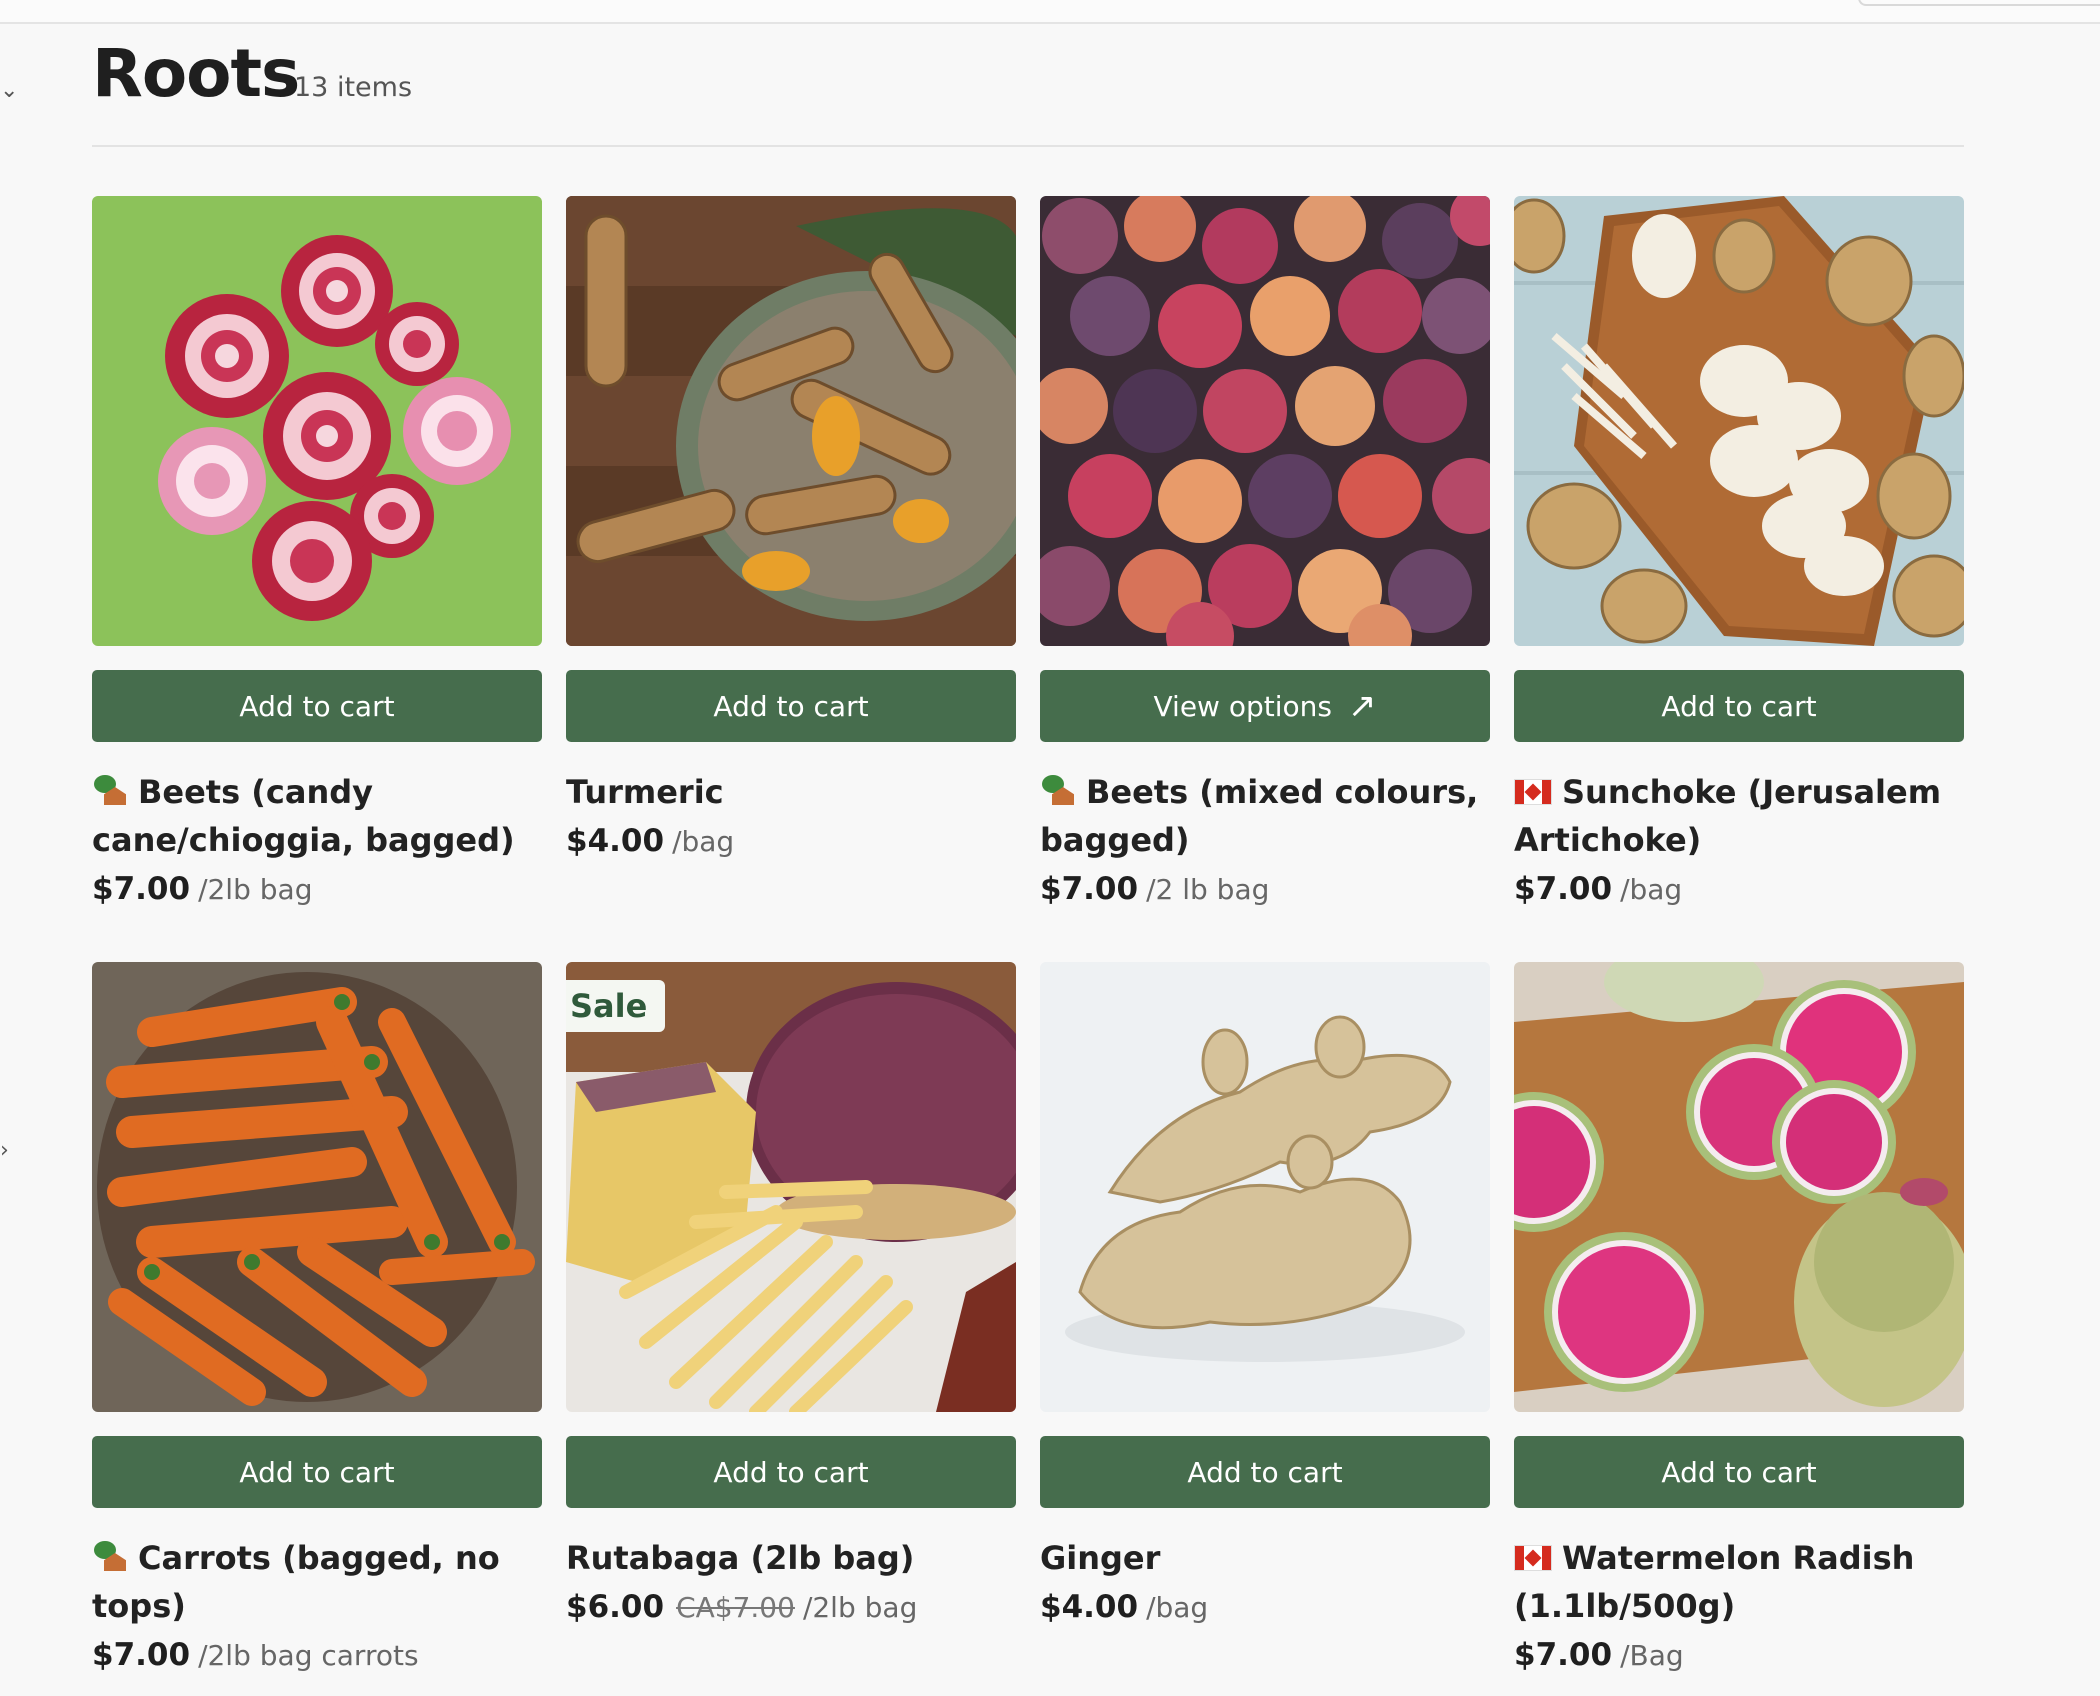 The height and width of the screenshot is (1696, 2100). Describe the element at coordinates (791, 1558) in the screenshot. I see `product-name: Rutabaga (2lb bag)` at that location.